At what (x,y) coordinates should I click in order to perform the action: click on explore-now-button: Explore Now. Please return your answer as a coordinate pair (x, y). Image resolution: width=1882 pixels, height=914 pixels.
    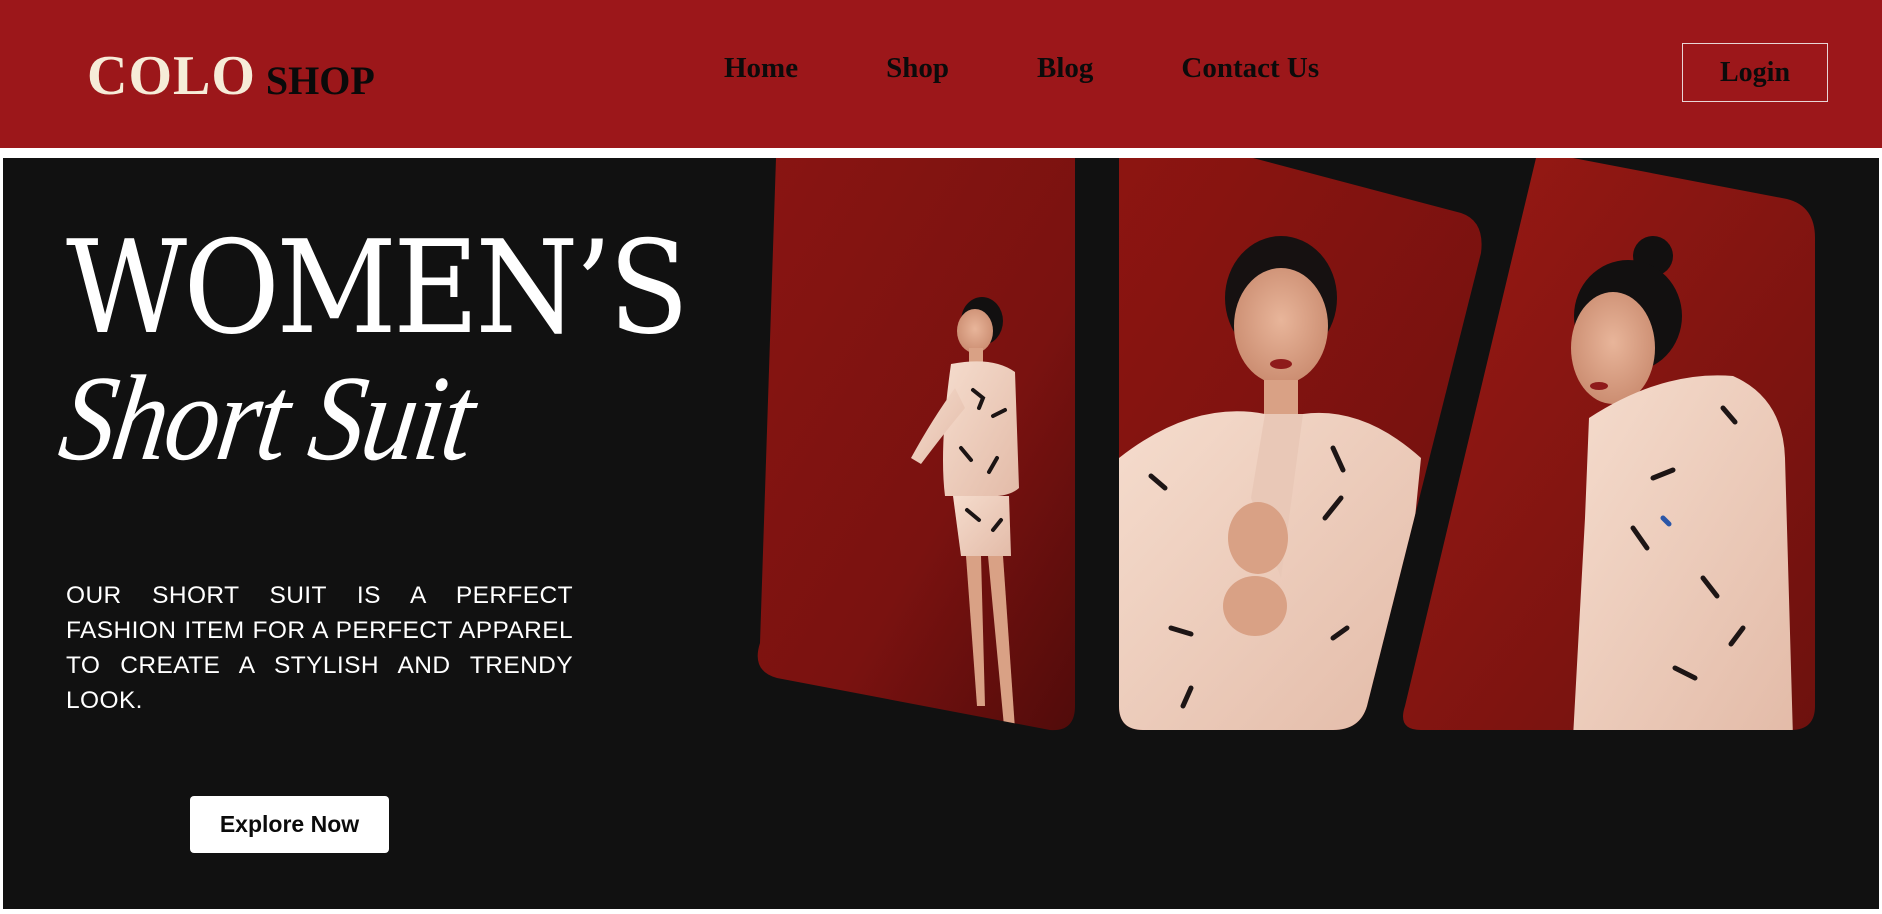
    Looking at the image, I should click on (289, 824).